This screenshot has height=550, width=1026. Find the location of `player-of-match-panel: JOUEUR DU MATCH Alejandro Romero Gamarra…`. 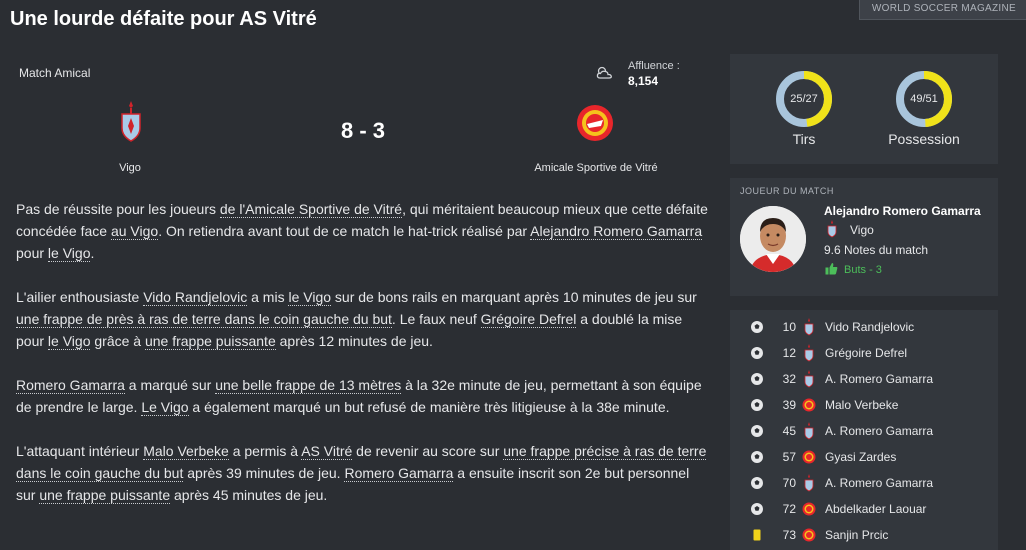

player-of-match-panel: JOUEUR DU MATCH Alejandro Romero Gamarra… is located at coordinates (864, 237).